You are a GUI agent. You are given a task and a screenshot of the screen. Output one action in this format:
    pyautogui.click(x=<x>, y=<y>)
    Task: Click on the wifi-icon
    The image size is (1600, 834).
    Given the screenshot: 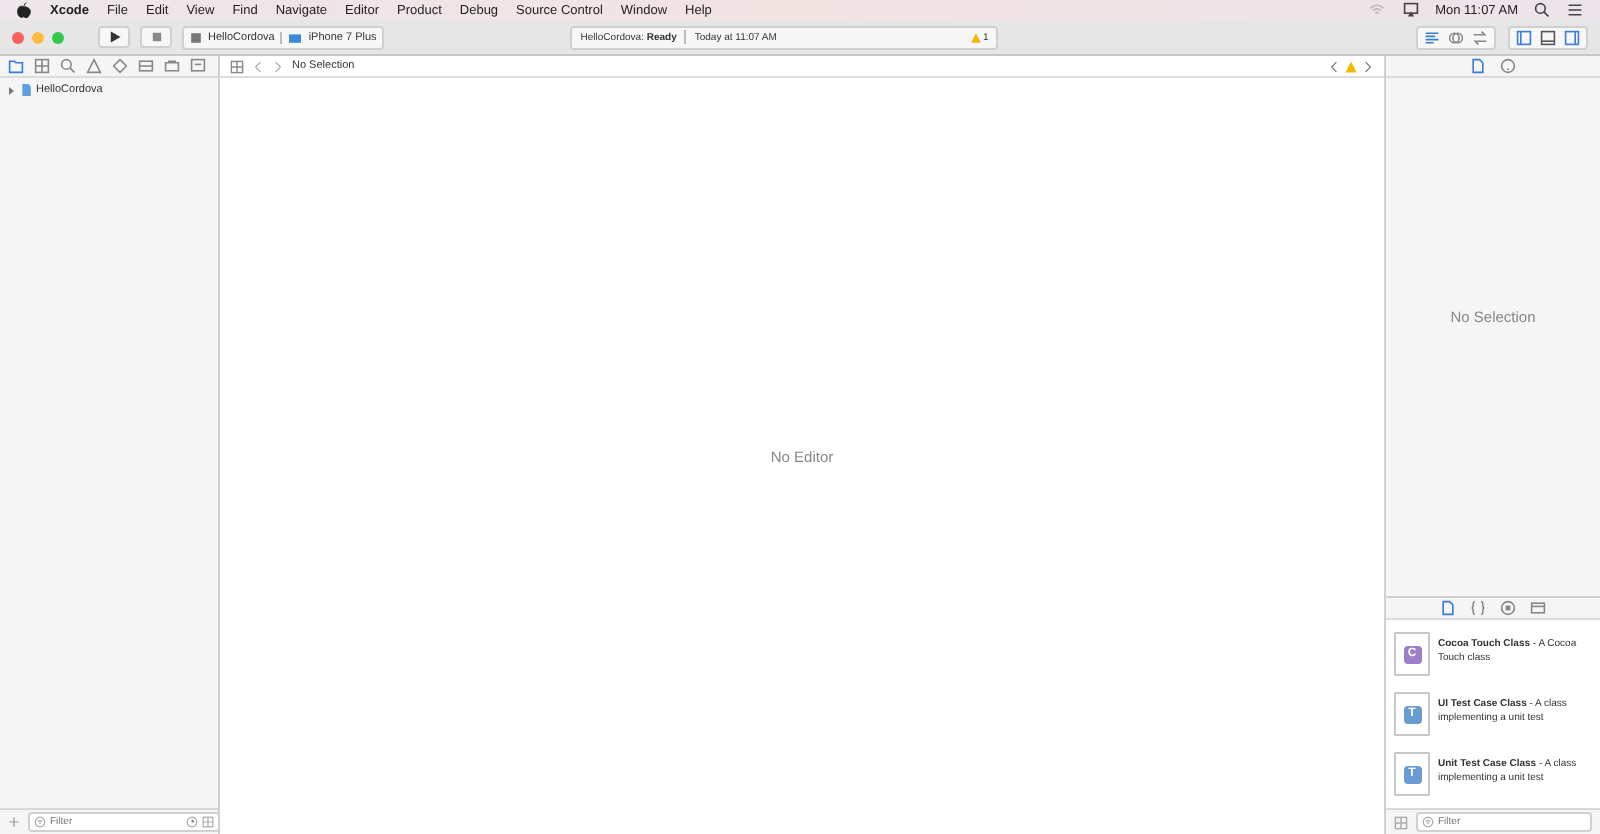 What is the action you would take?
    pyautogui.click(x=1376, y=10)
    